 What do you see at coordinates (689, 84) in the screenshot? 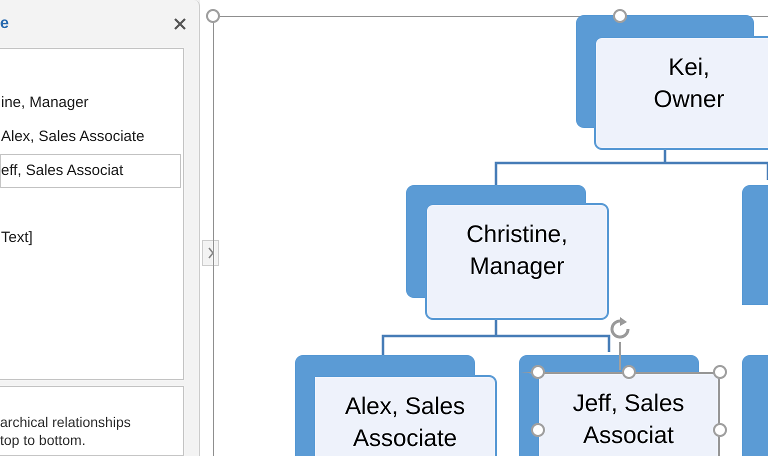
I see `node-label: Kei, Owner` at bounding box center [689, 84].